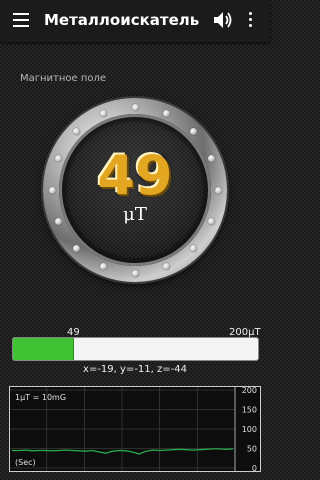 This screenshot has height=480, width=320. What do you see at coordinates (21, 20) in the screenshot?
I see `menu-icon` at bounding box center [21, 20].